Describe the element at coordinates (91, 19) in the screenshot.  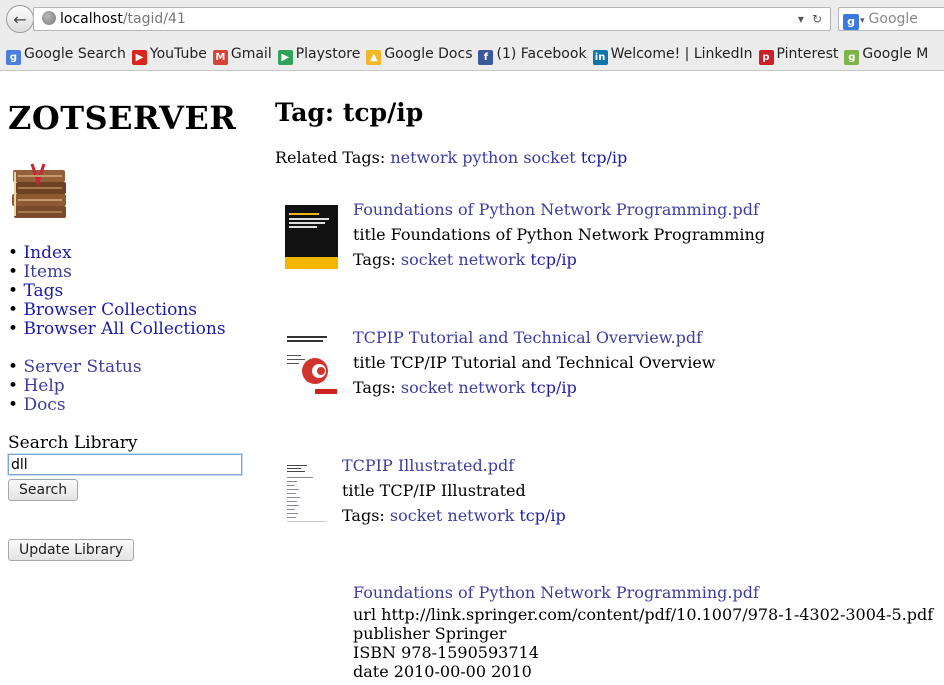
I see `url-host: localhost` at that location.